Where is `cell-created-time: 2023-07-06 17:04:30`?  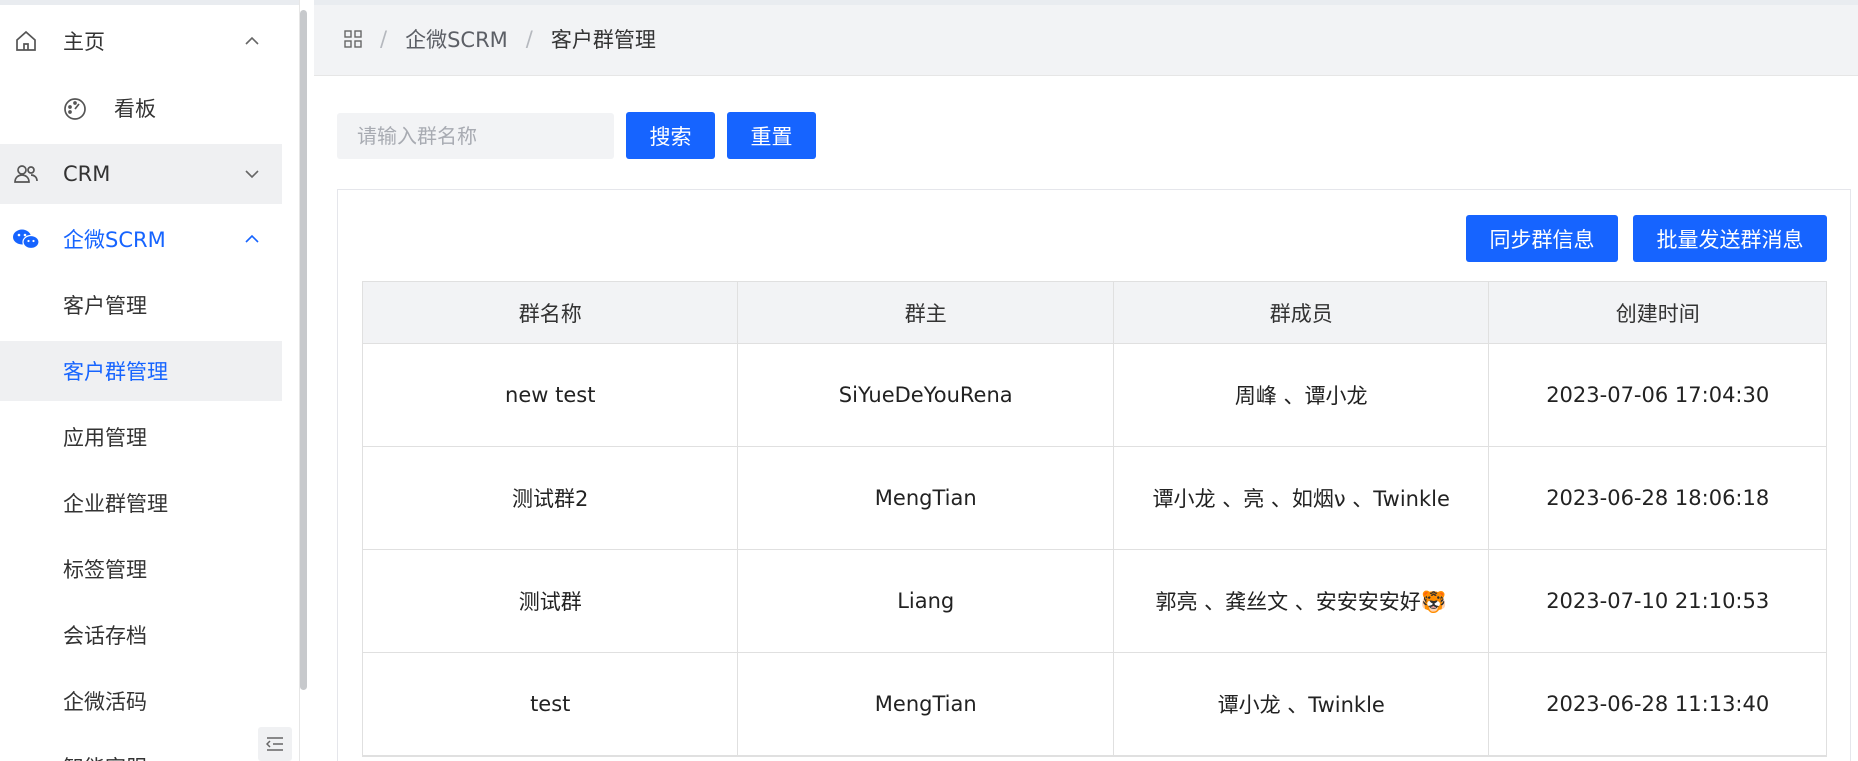 cell-created-time: 2023-07-06 17:04:30 is located at coordinates (1658, 395).